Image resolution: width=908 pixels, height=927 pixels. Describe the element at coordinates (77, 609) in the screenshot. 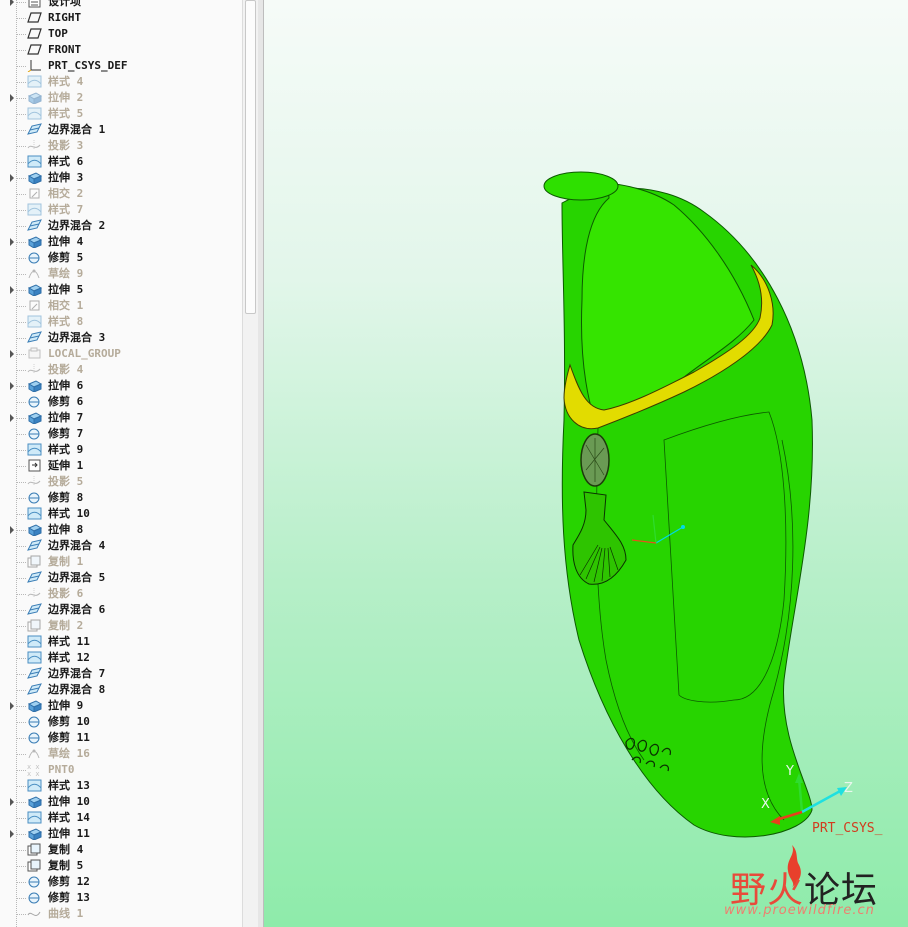

I see `tree-item-label: 边界混合 6` at that location.